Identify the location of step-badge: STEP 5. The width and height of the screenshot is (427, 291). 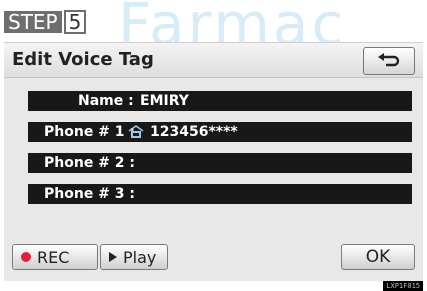
(45, 22).